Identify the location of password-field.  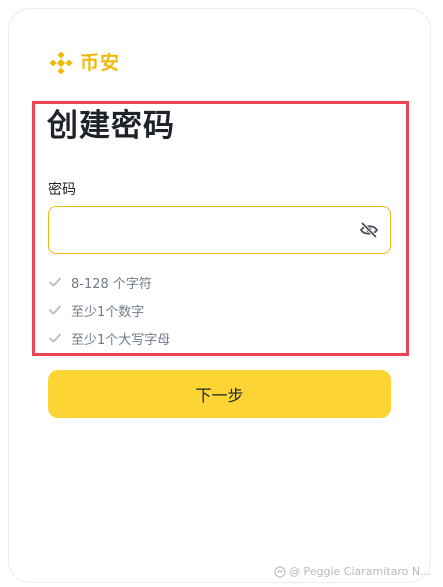
(219, 230).